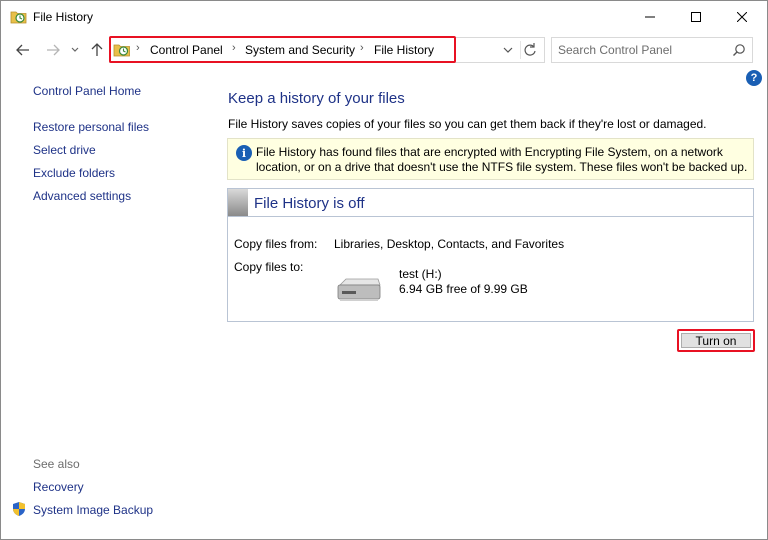 This screenshot has height=540, width=768. I want to click on sidebar-item-restore-personal-files: Restore personal files, so click(91, 127).